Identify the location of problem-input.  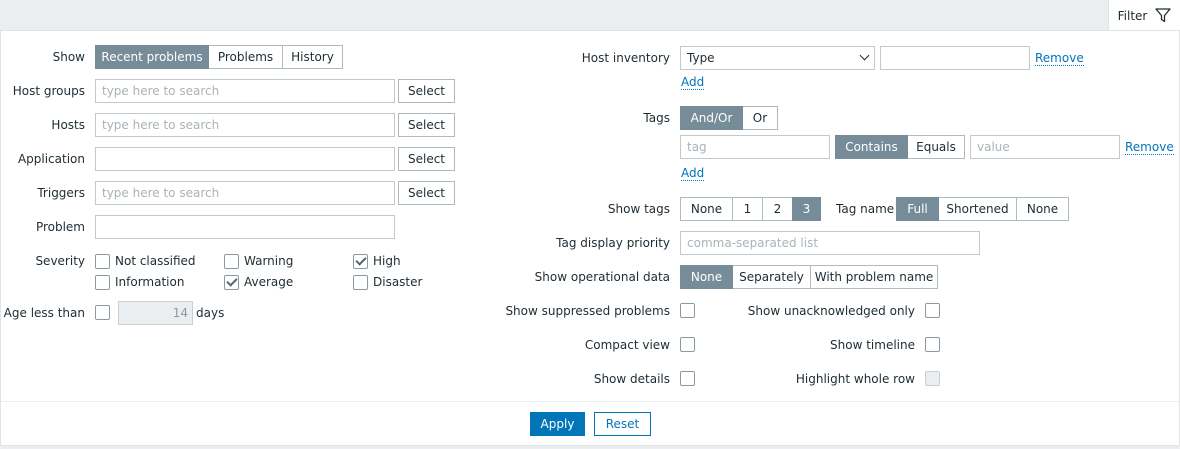
(245, 227).